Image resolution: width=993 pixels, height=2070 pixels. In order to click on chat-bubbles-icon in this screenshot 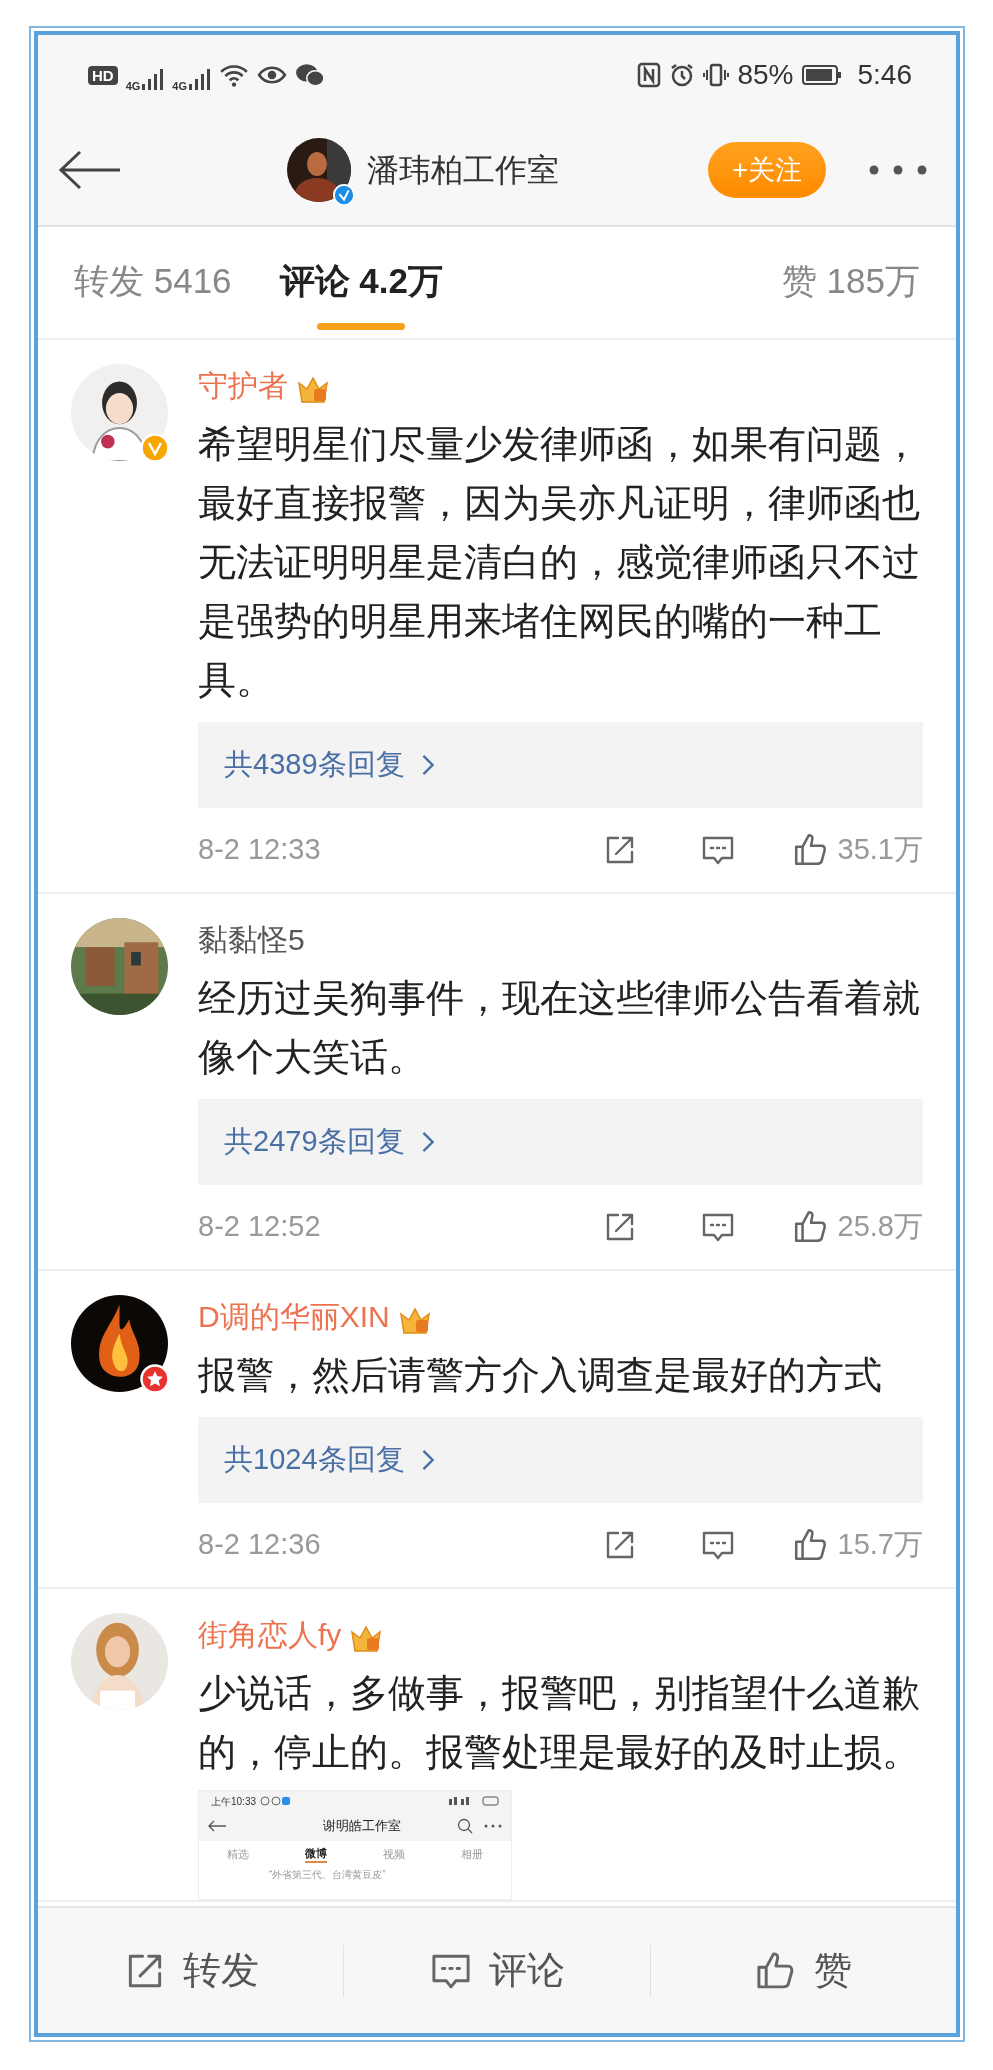, I will do `click(310, 75)`.